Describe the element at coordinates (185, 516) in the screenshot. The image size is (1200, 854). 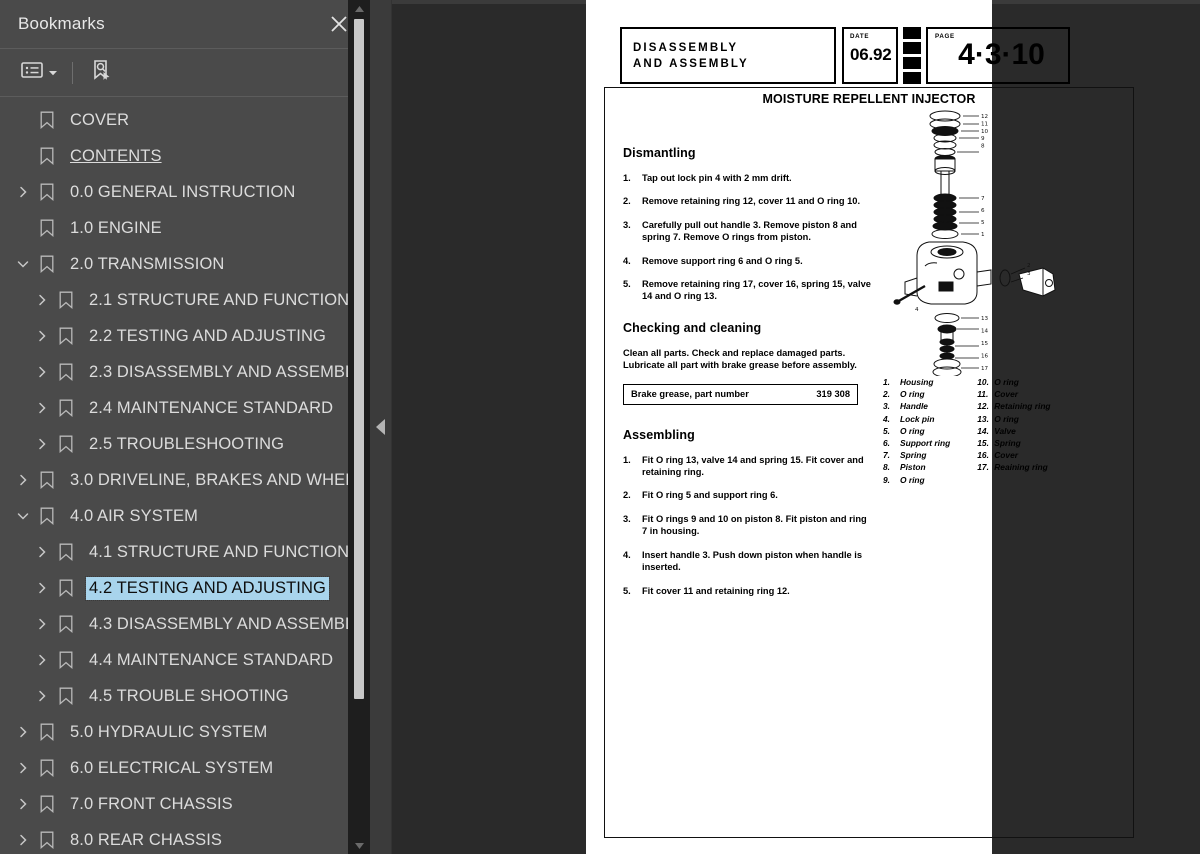
I see `bookmark-item: 4.0 AIR SYSTEM` at that location.